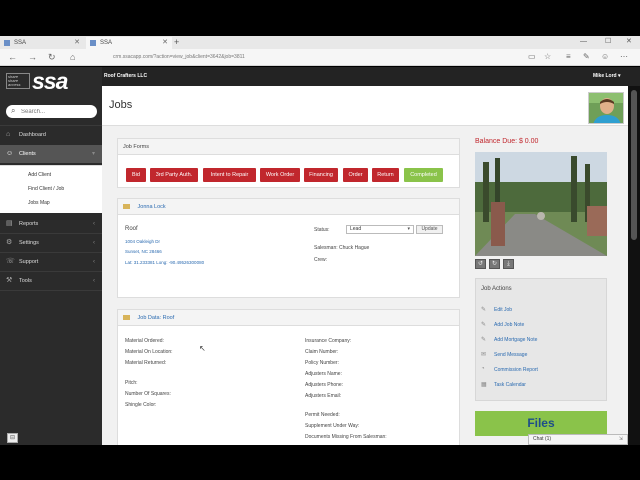 The height and width of the screenshot is (480, 640). I want to click on maximize-button: ☐, so click(608, 42).